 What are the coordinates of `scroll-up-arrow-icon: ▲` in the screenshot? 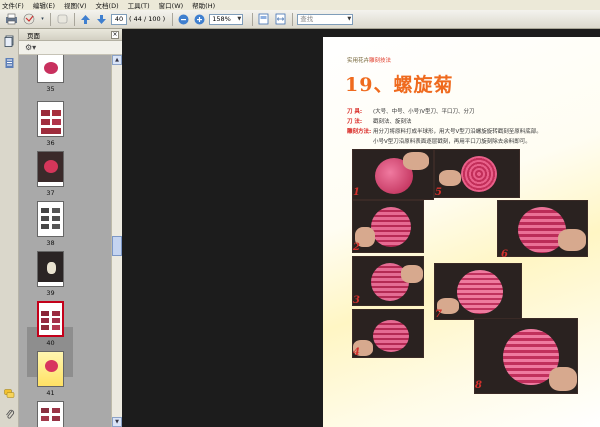 It's located at (117, 60).